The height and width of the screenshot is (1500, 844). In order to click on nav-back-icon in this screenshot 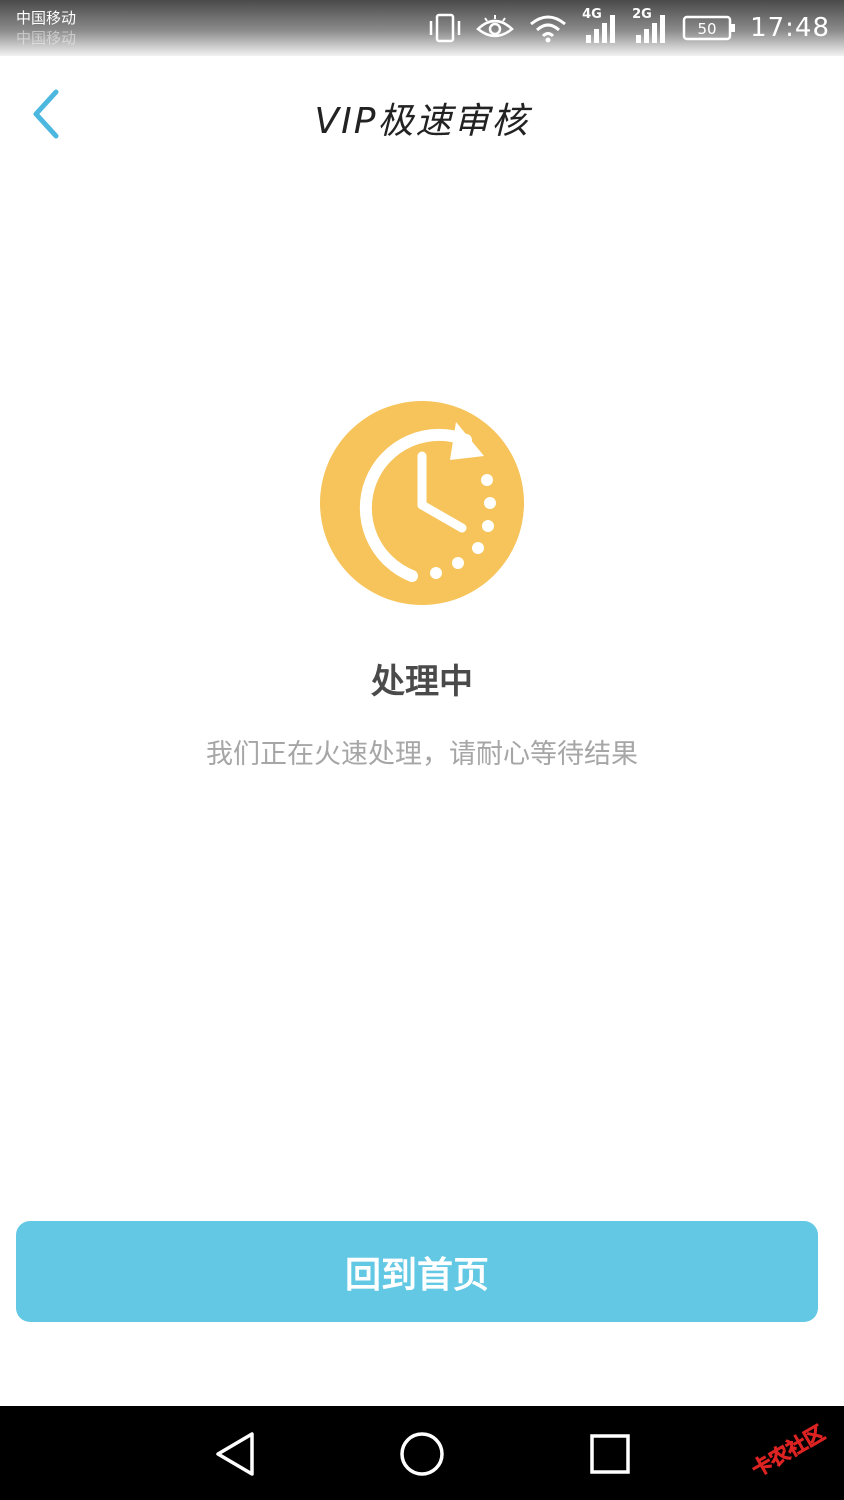, I will do `click(235, 1454)`.